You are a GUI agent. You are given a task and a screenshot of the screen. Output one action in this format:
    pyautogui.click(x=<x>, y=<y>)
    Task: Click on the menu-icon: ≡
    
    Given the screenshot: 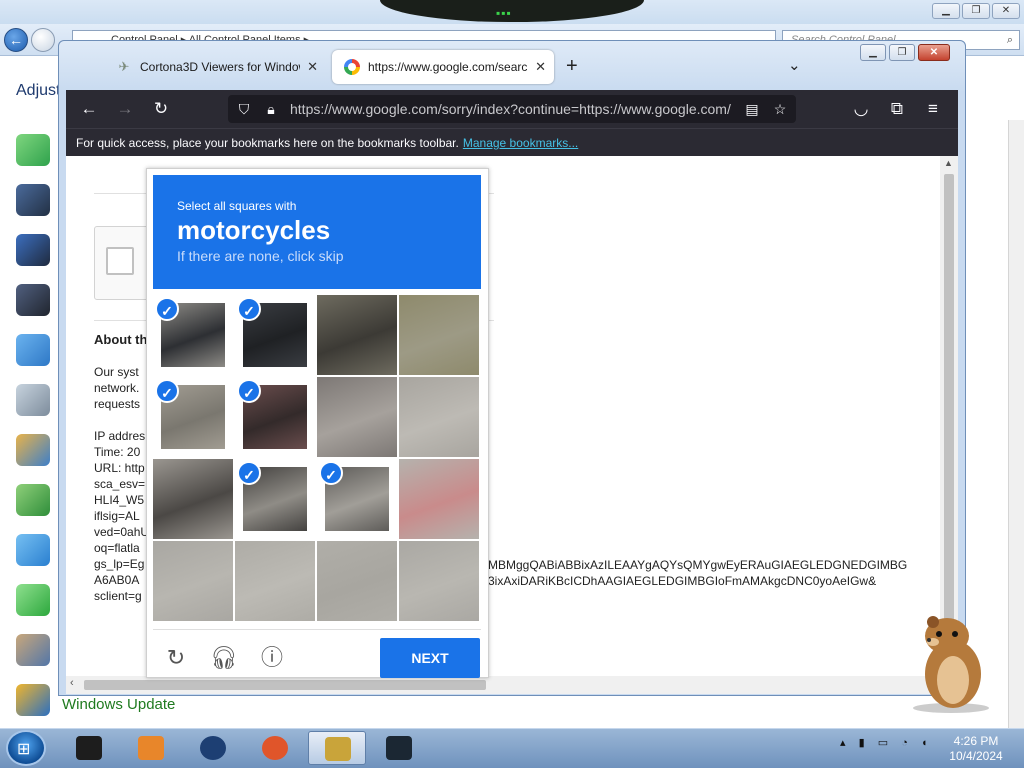 What is the action you would take?
    pyautogui.click(x=933, y=109)
    